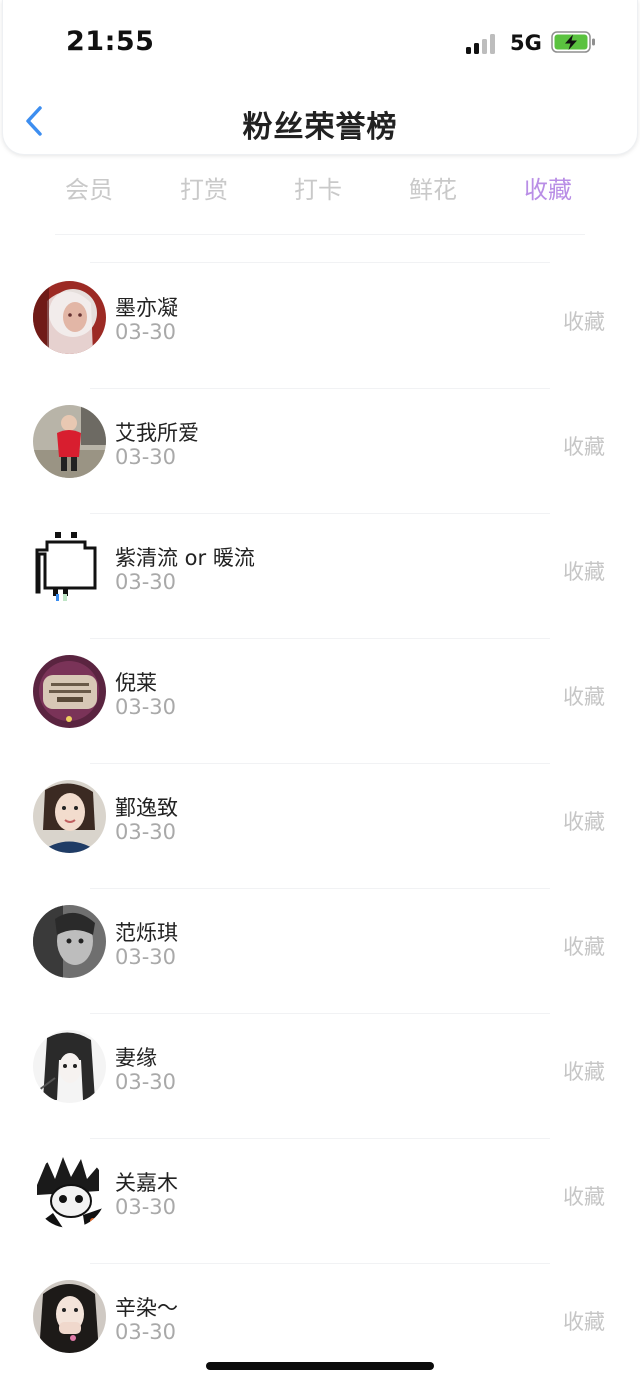 This screenshot has width=640, height=1392. What do you see at coordinates (320, 1366) in the screenshot?
I see `home-indicator` at bounding box center [320, 1366].